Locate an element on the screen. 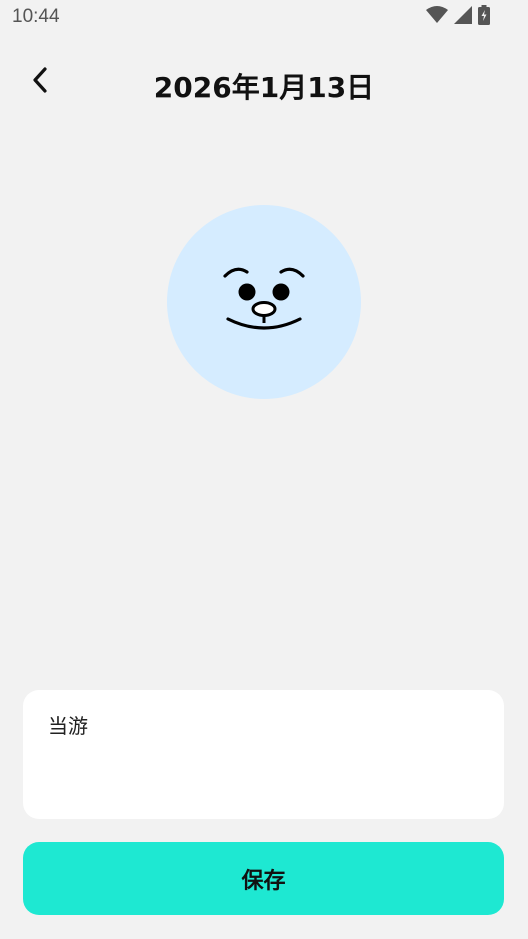 Image resolution: width=528 pixels, height=939 pixels. header: 2026年1月13日 is located at coordinates (264, 84).